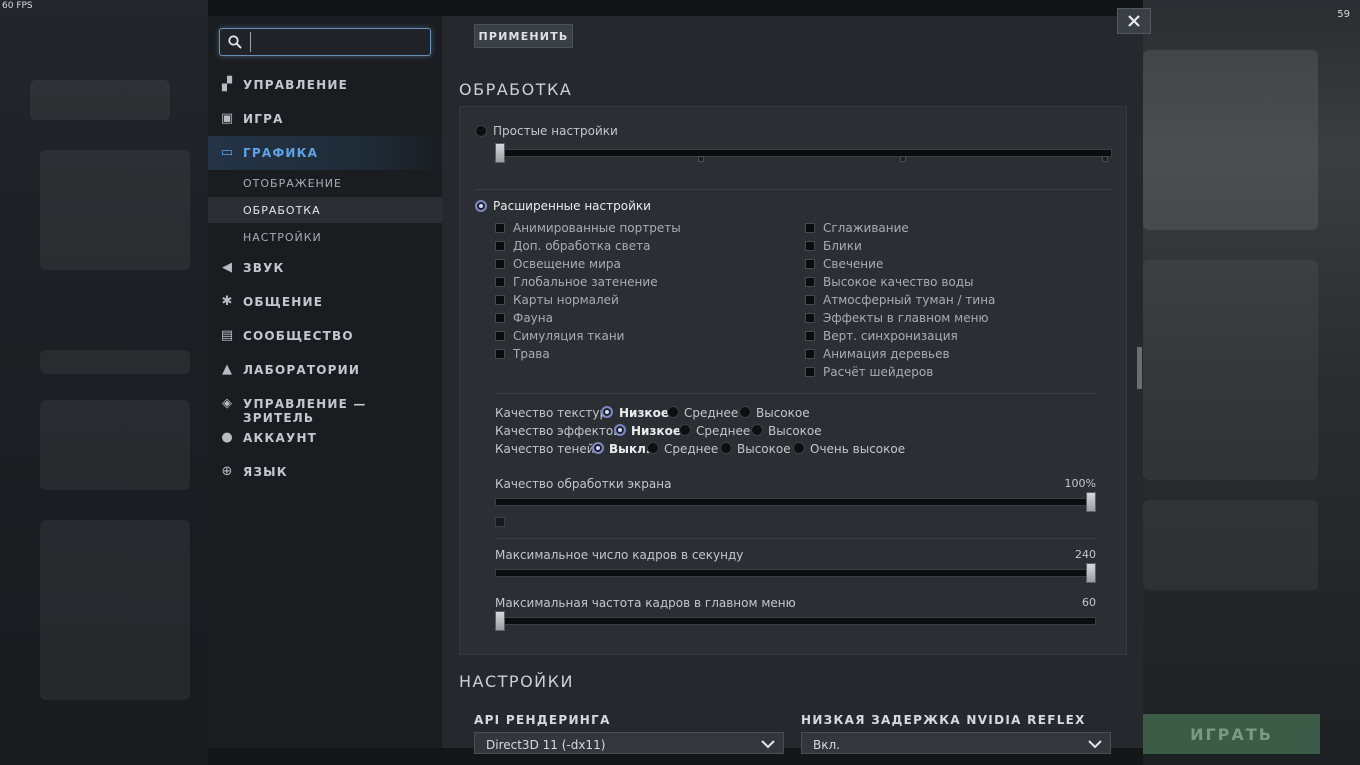  I want to click on effects-low-radio, so click(620, 430).